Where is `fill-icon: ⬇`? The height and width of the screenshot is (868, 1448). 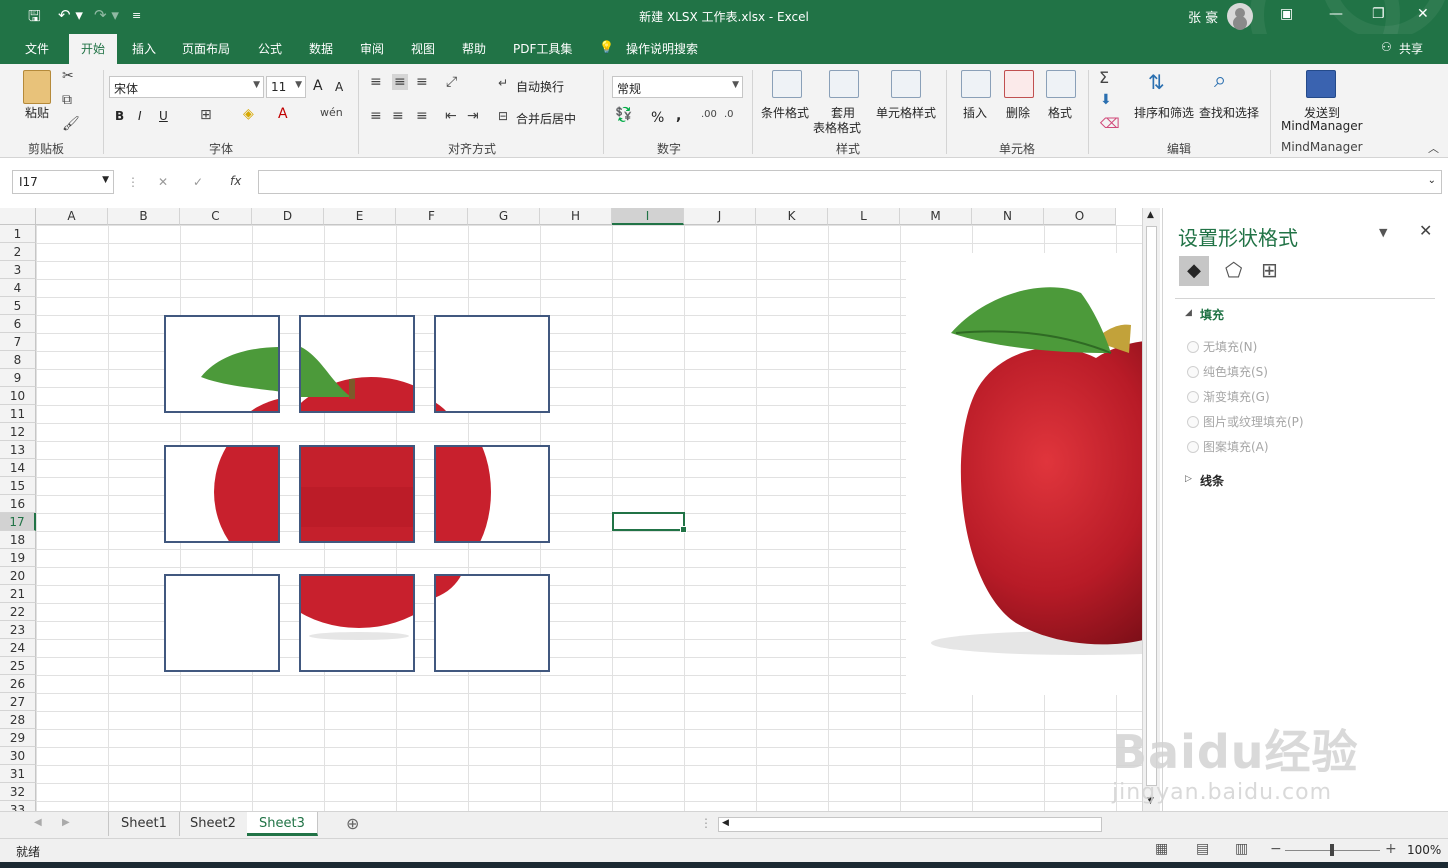 fill-icon: ⬇ is located at coordinates (1106, 100).